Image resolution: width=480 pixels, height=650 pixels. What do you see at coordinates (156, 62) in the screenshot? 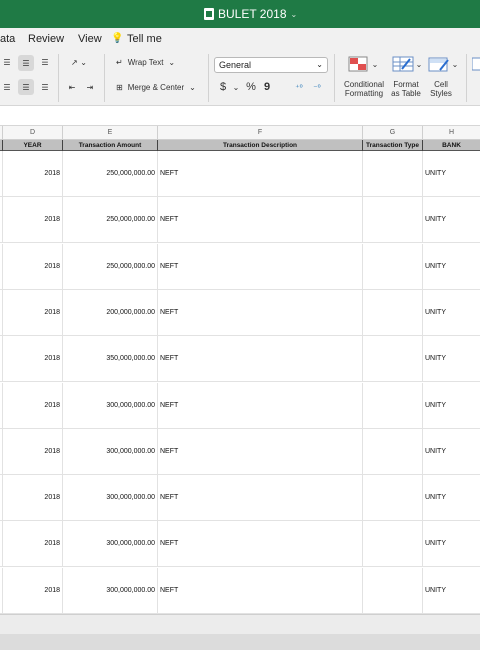
I see `wrap-text-button: ↵ Wrap Text ⌄` at bounding box center [156, 62].